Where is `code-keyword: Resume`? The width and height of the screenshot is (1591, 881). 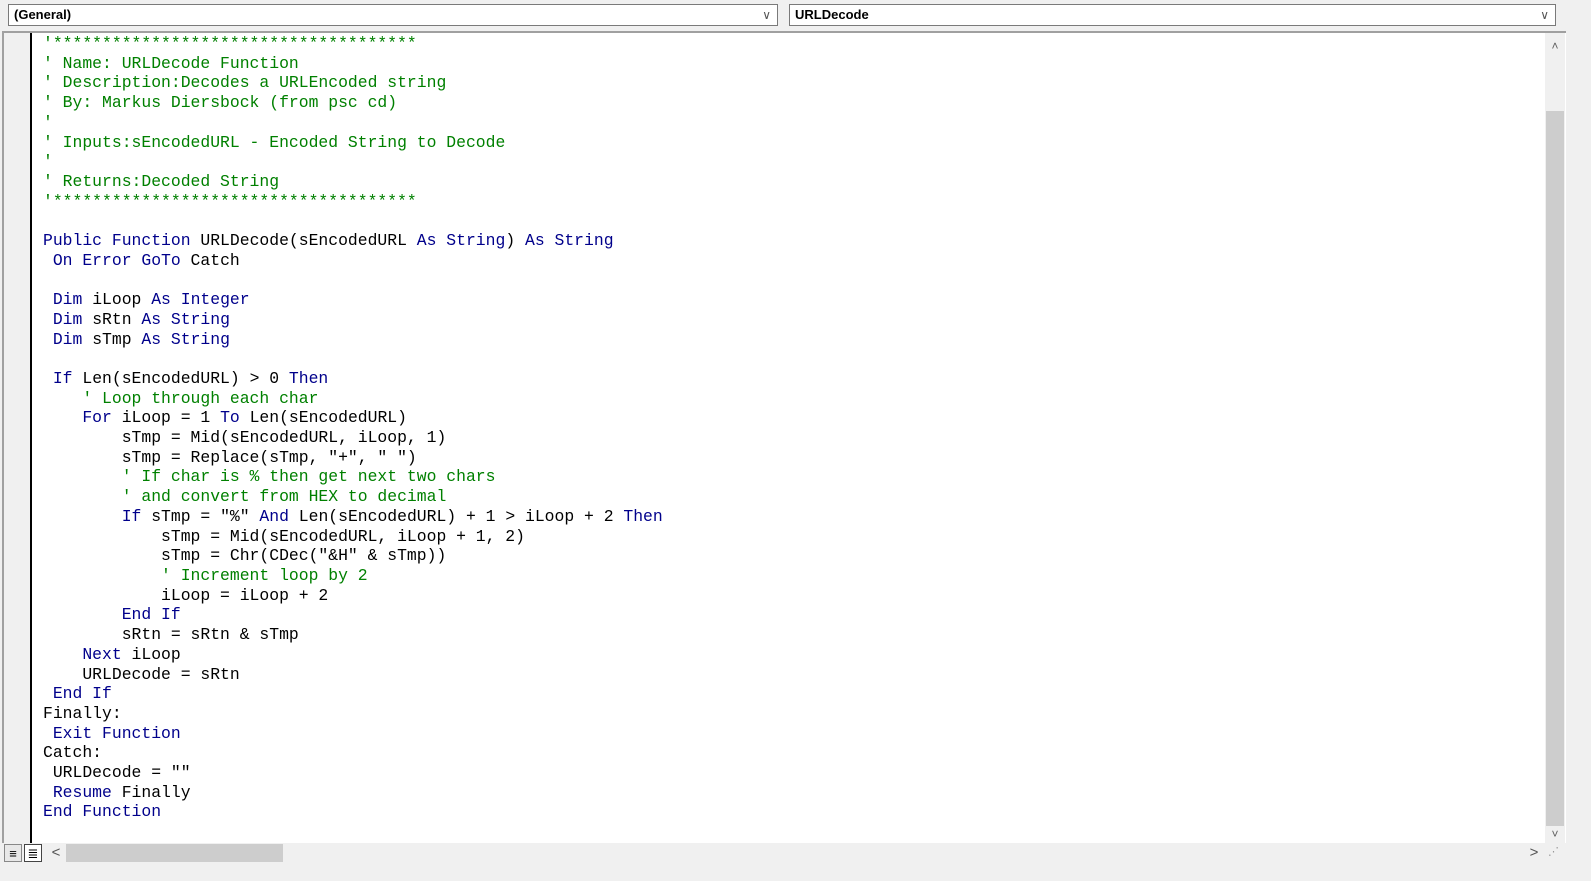
code-keyword: Resume is located at coordinates (77, 792).